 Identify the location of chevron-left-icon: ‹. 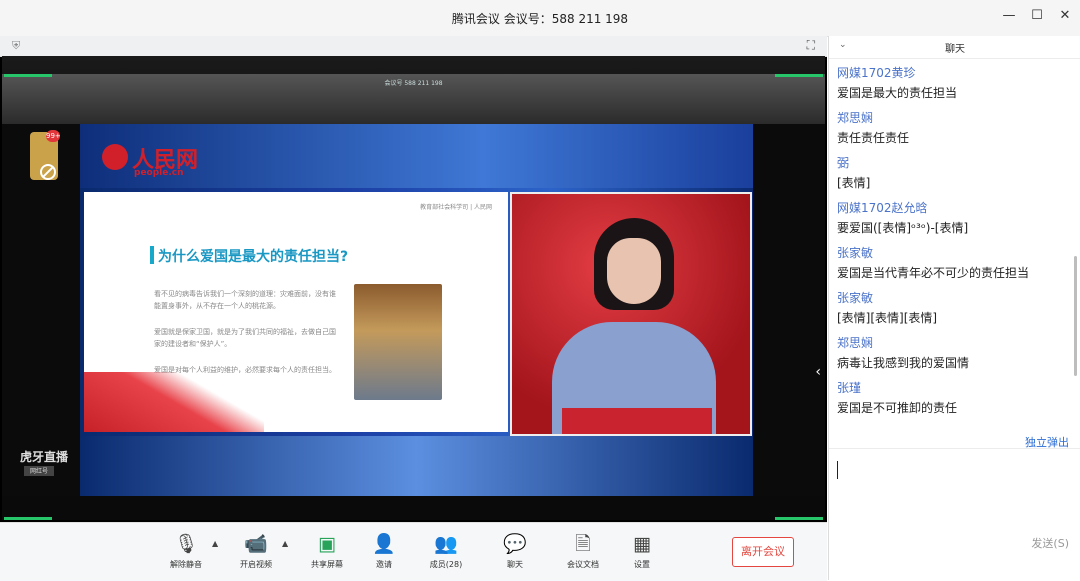
(818, 372).